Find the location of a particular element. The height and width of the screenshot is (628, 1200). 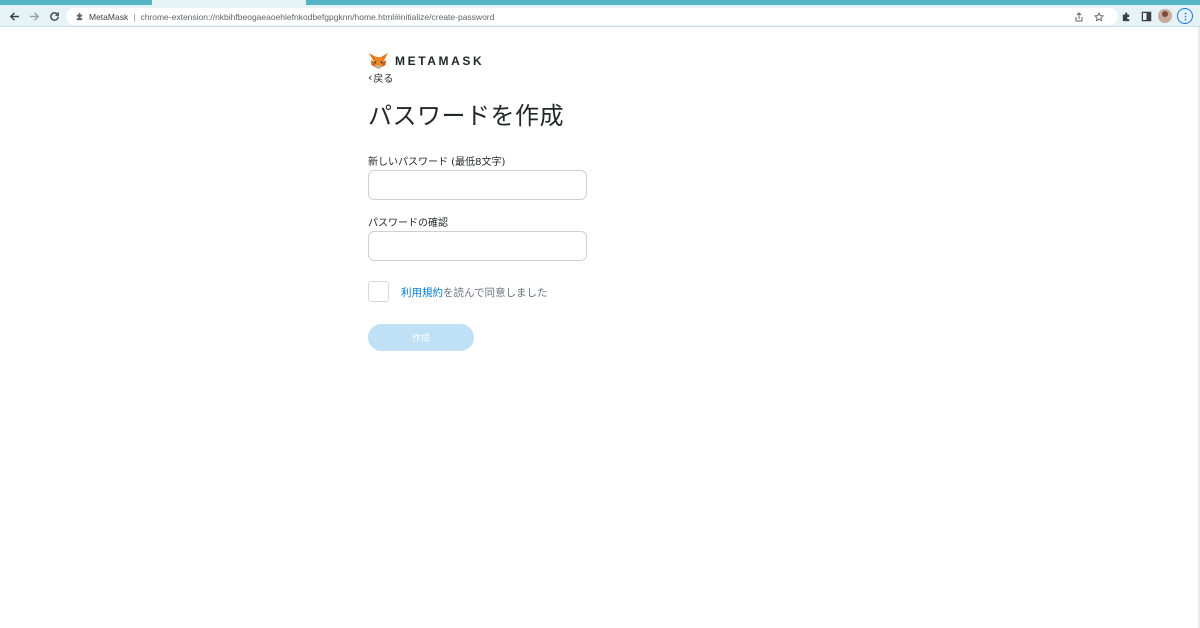

share-icon is located at coordinates (1079, 16).